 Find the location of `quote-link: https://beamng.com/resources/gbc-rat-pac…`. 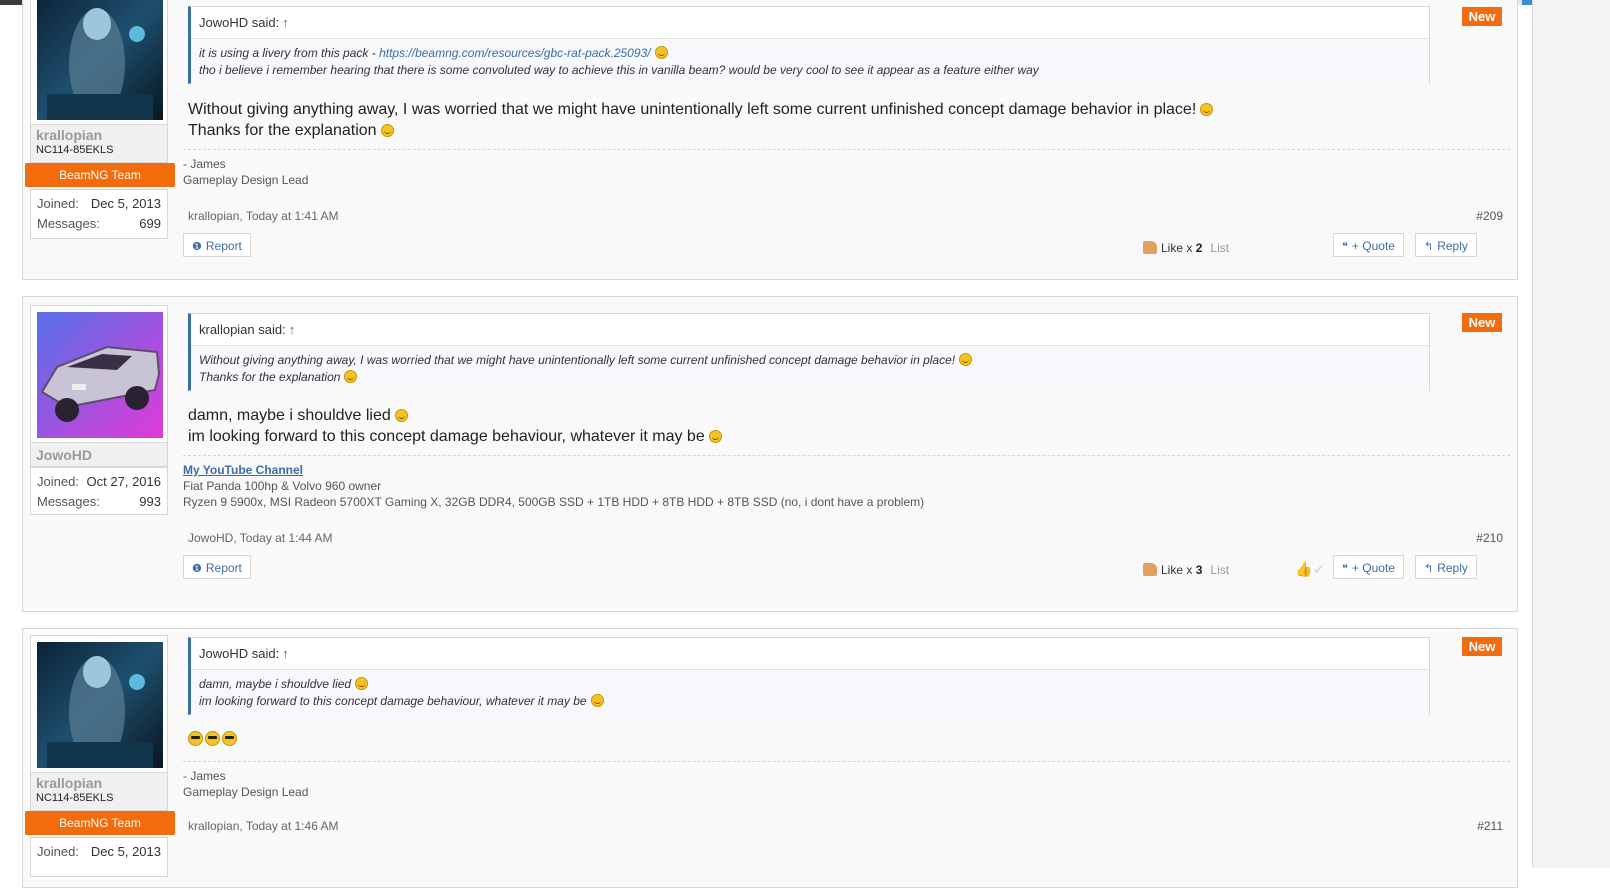

quote-link: https://beamng.com/resources/gbc-rat-pac… is located at coordinates (514, 53).